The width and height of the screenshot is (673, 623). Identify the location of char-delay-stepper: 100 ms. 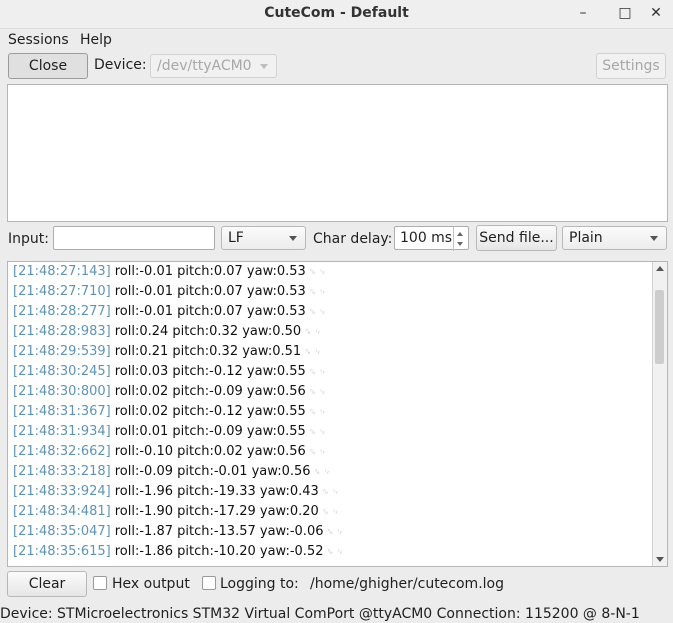
(431, 238).